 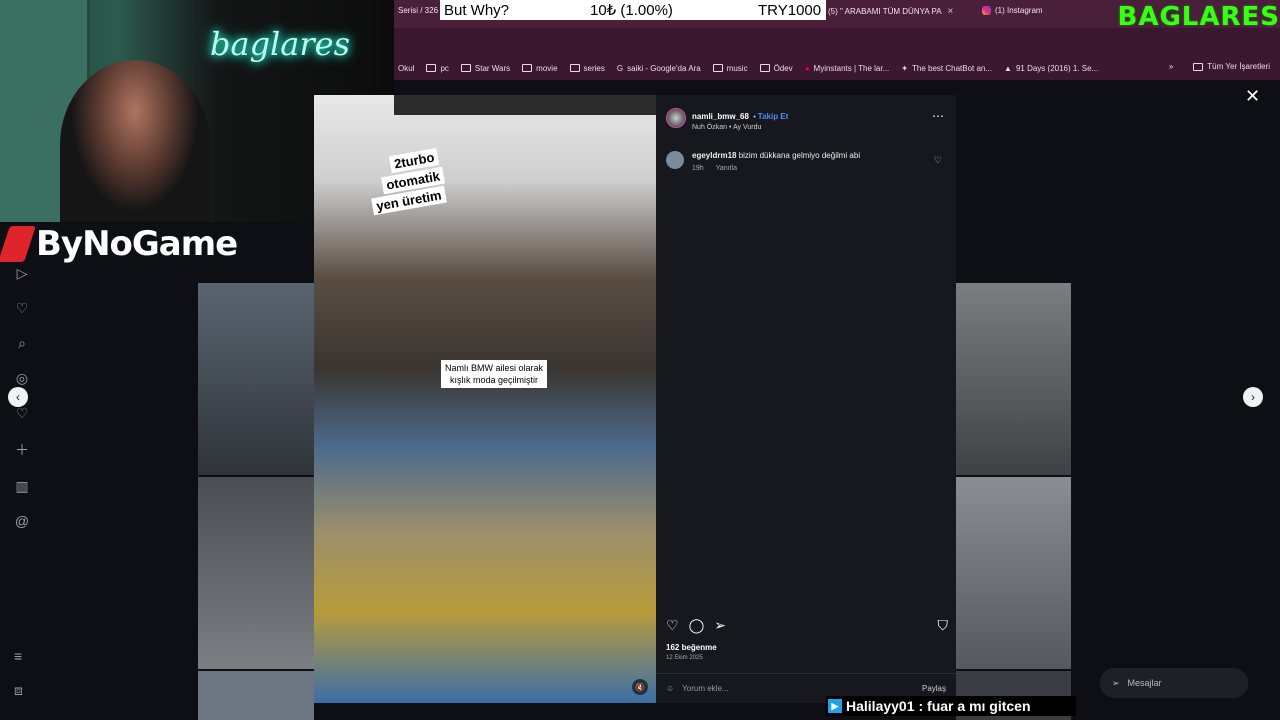 What do you see at coordinates (943, 625) in the screenshot?
I see `bookmark-icon: ⛉` at bounding box center [943, 625].